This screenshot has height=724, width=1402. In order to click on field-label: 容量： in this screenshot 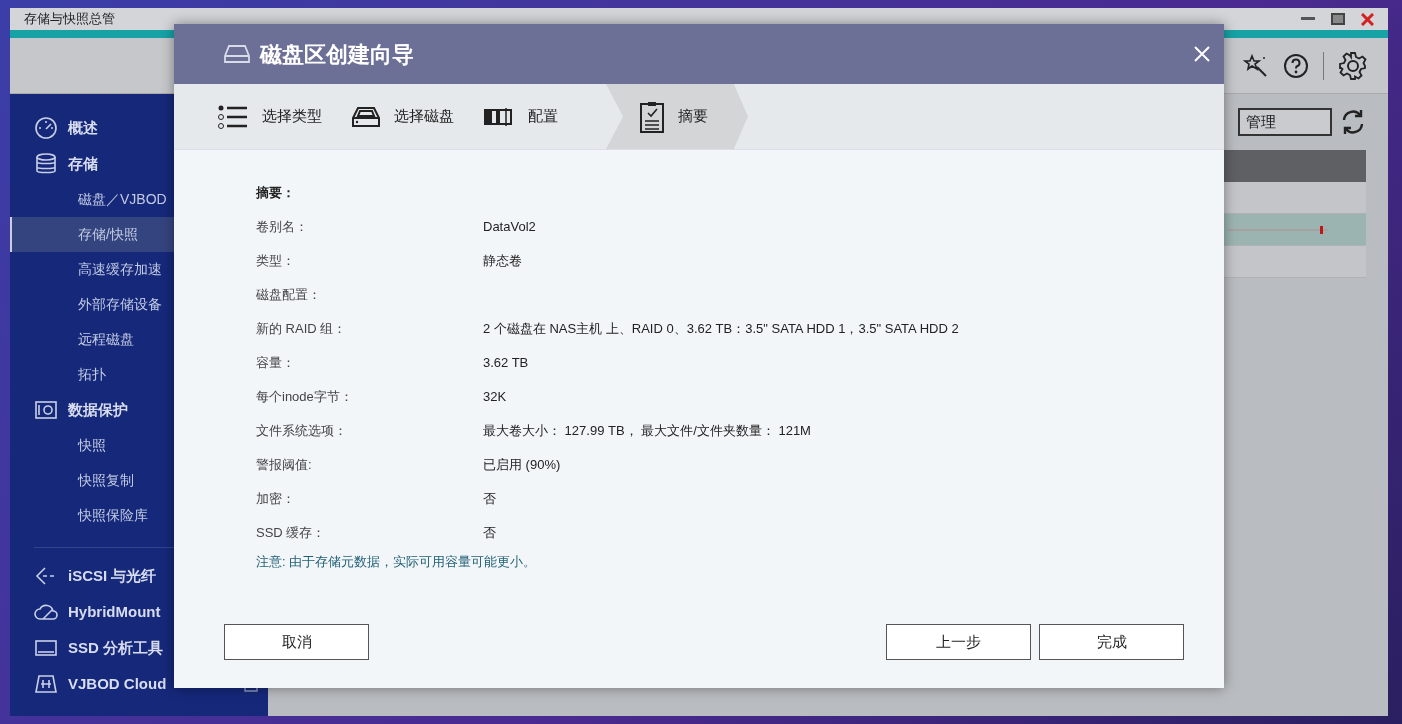, I will do `click(276, 363)`.